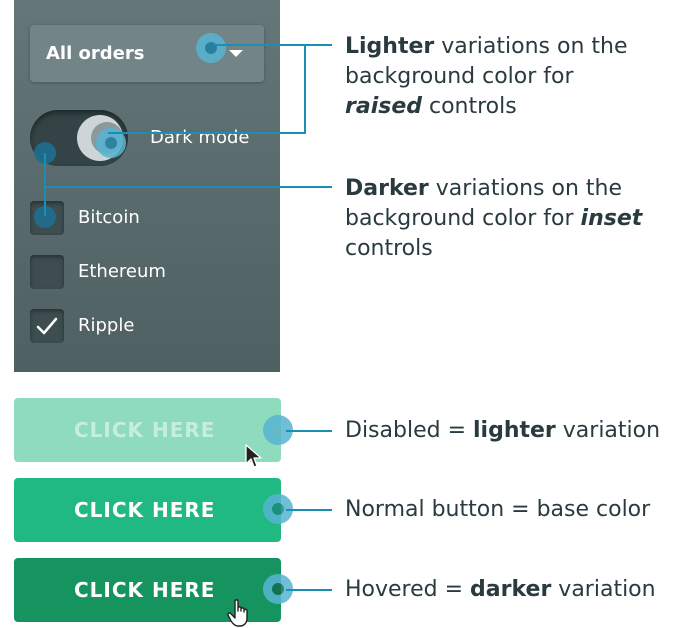 The height and width of the screenshot is (628, 691). What do you see at coordinates (503, 430) in the screenshot?
I see `note-disabled: Disabled = lighter variation` at bounding box center [503, 430].